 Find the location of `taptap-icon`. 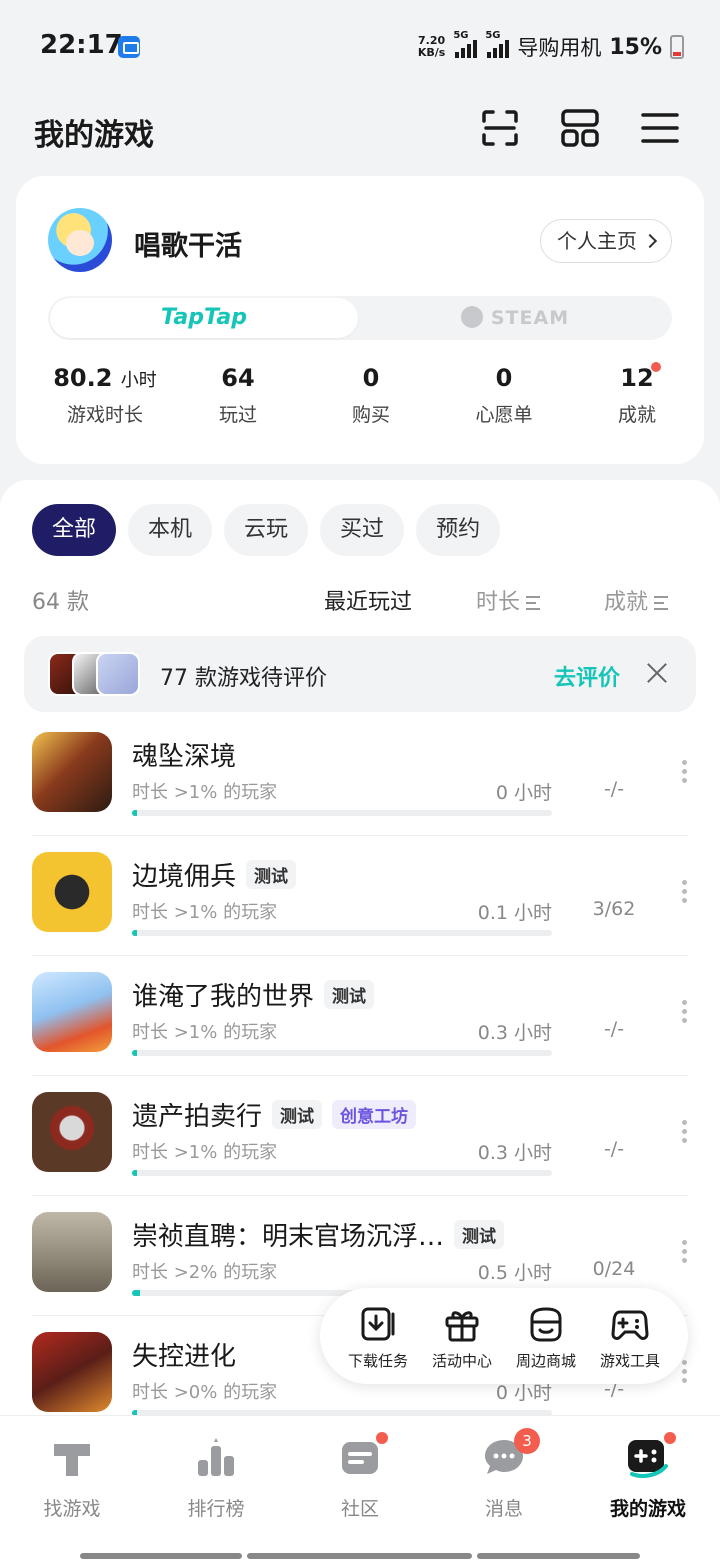

taptap-icon is located at coordinates (72, 1460).